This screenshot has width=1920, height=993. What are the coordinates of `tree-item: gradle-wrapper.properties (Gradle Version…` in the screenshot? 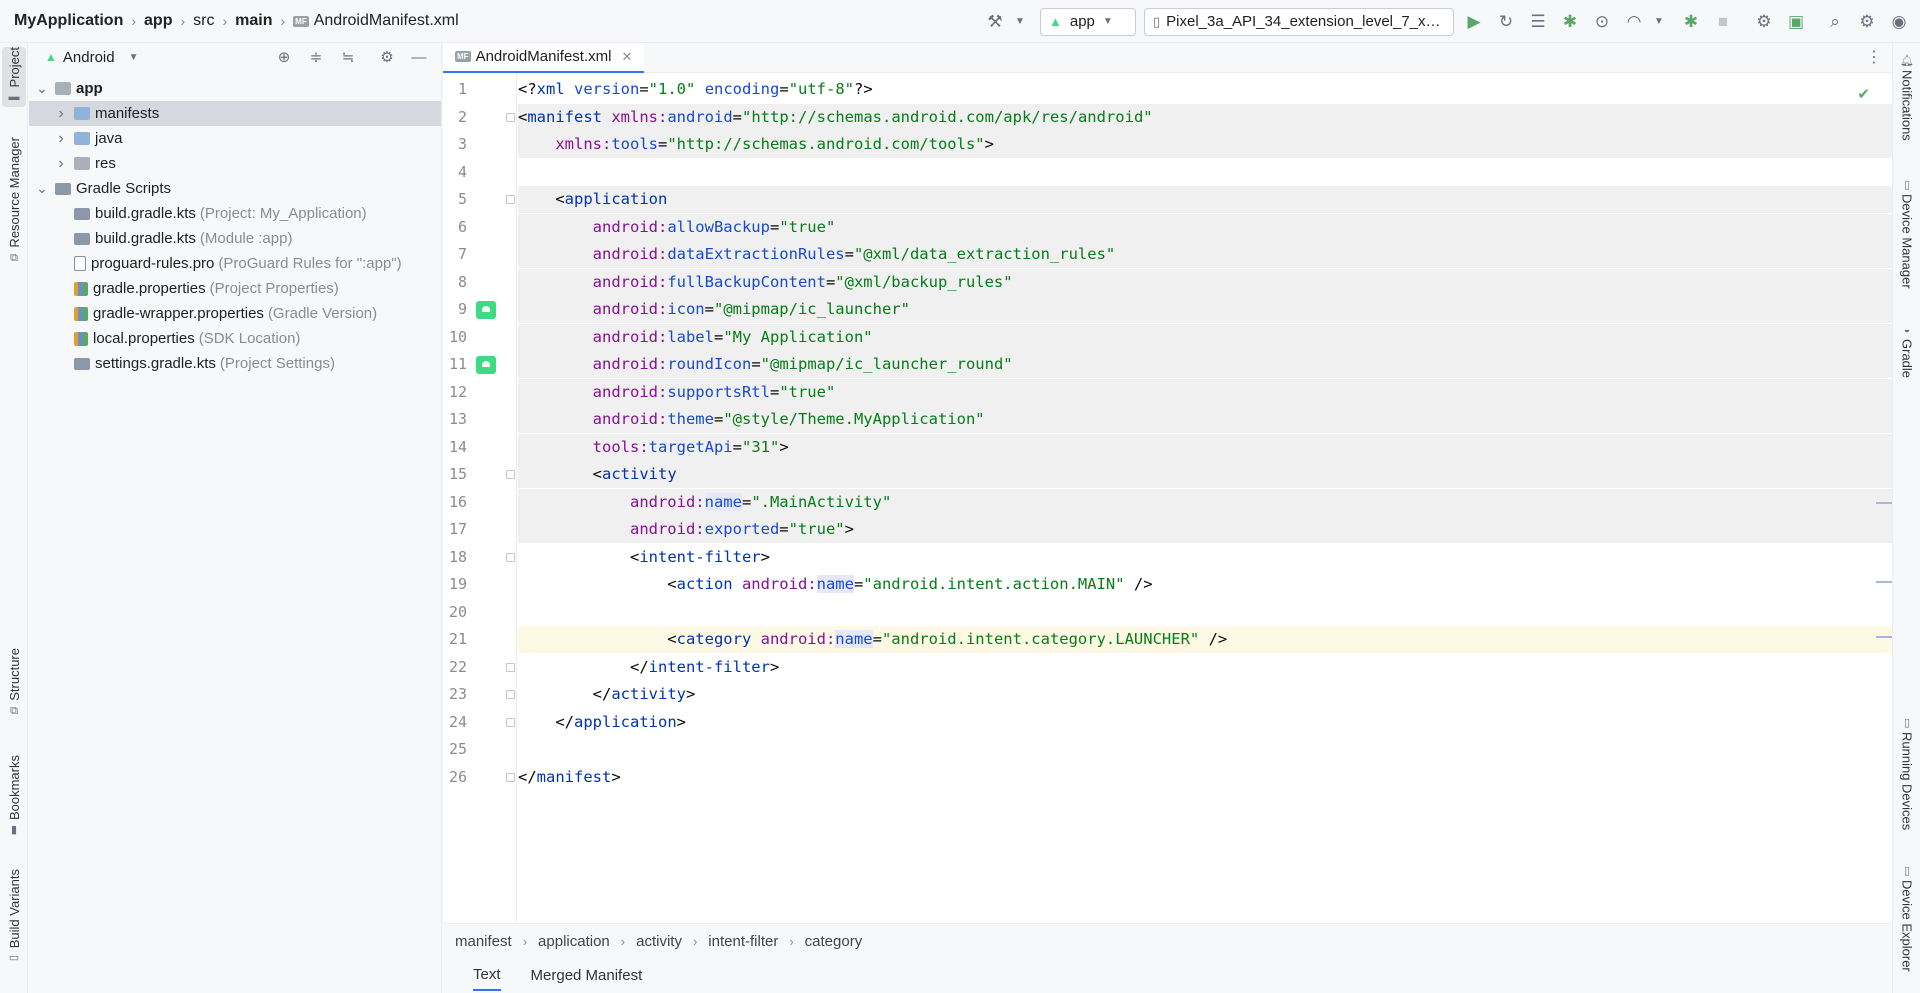 It's located at (235, 313).